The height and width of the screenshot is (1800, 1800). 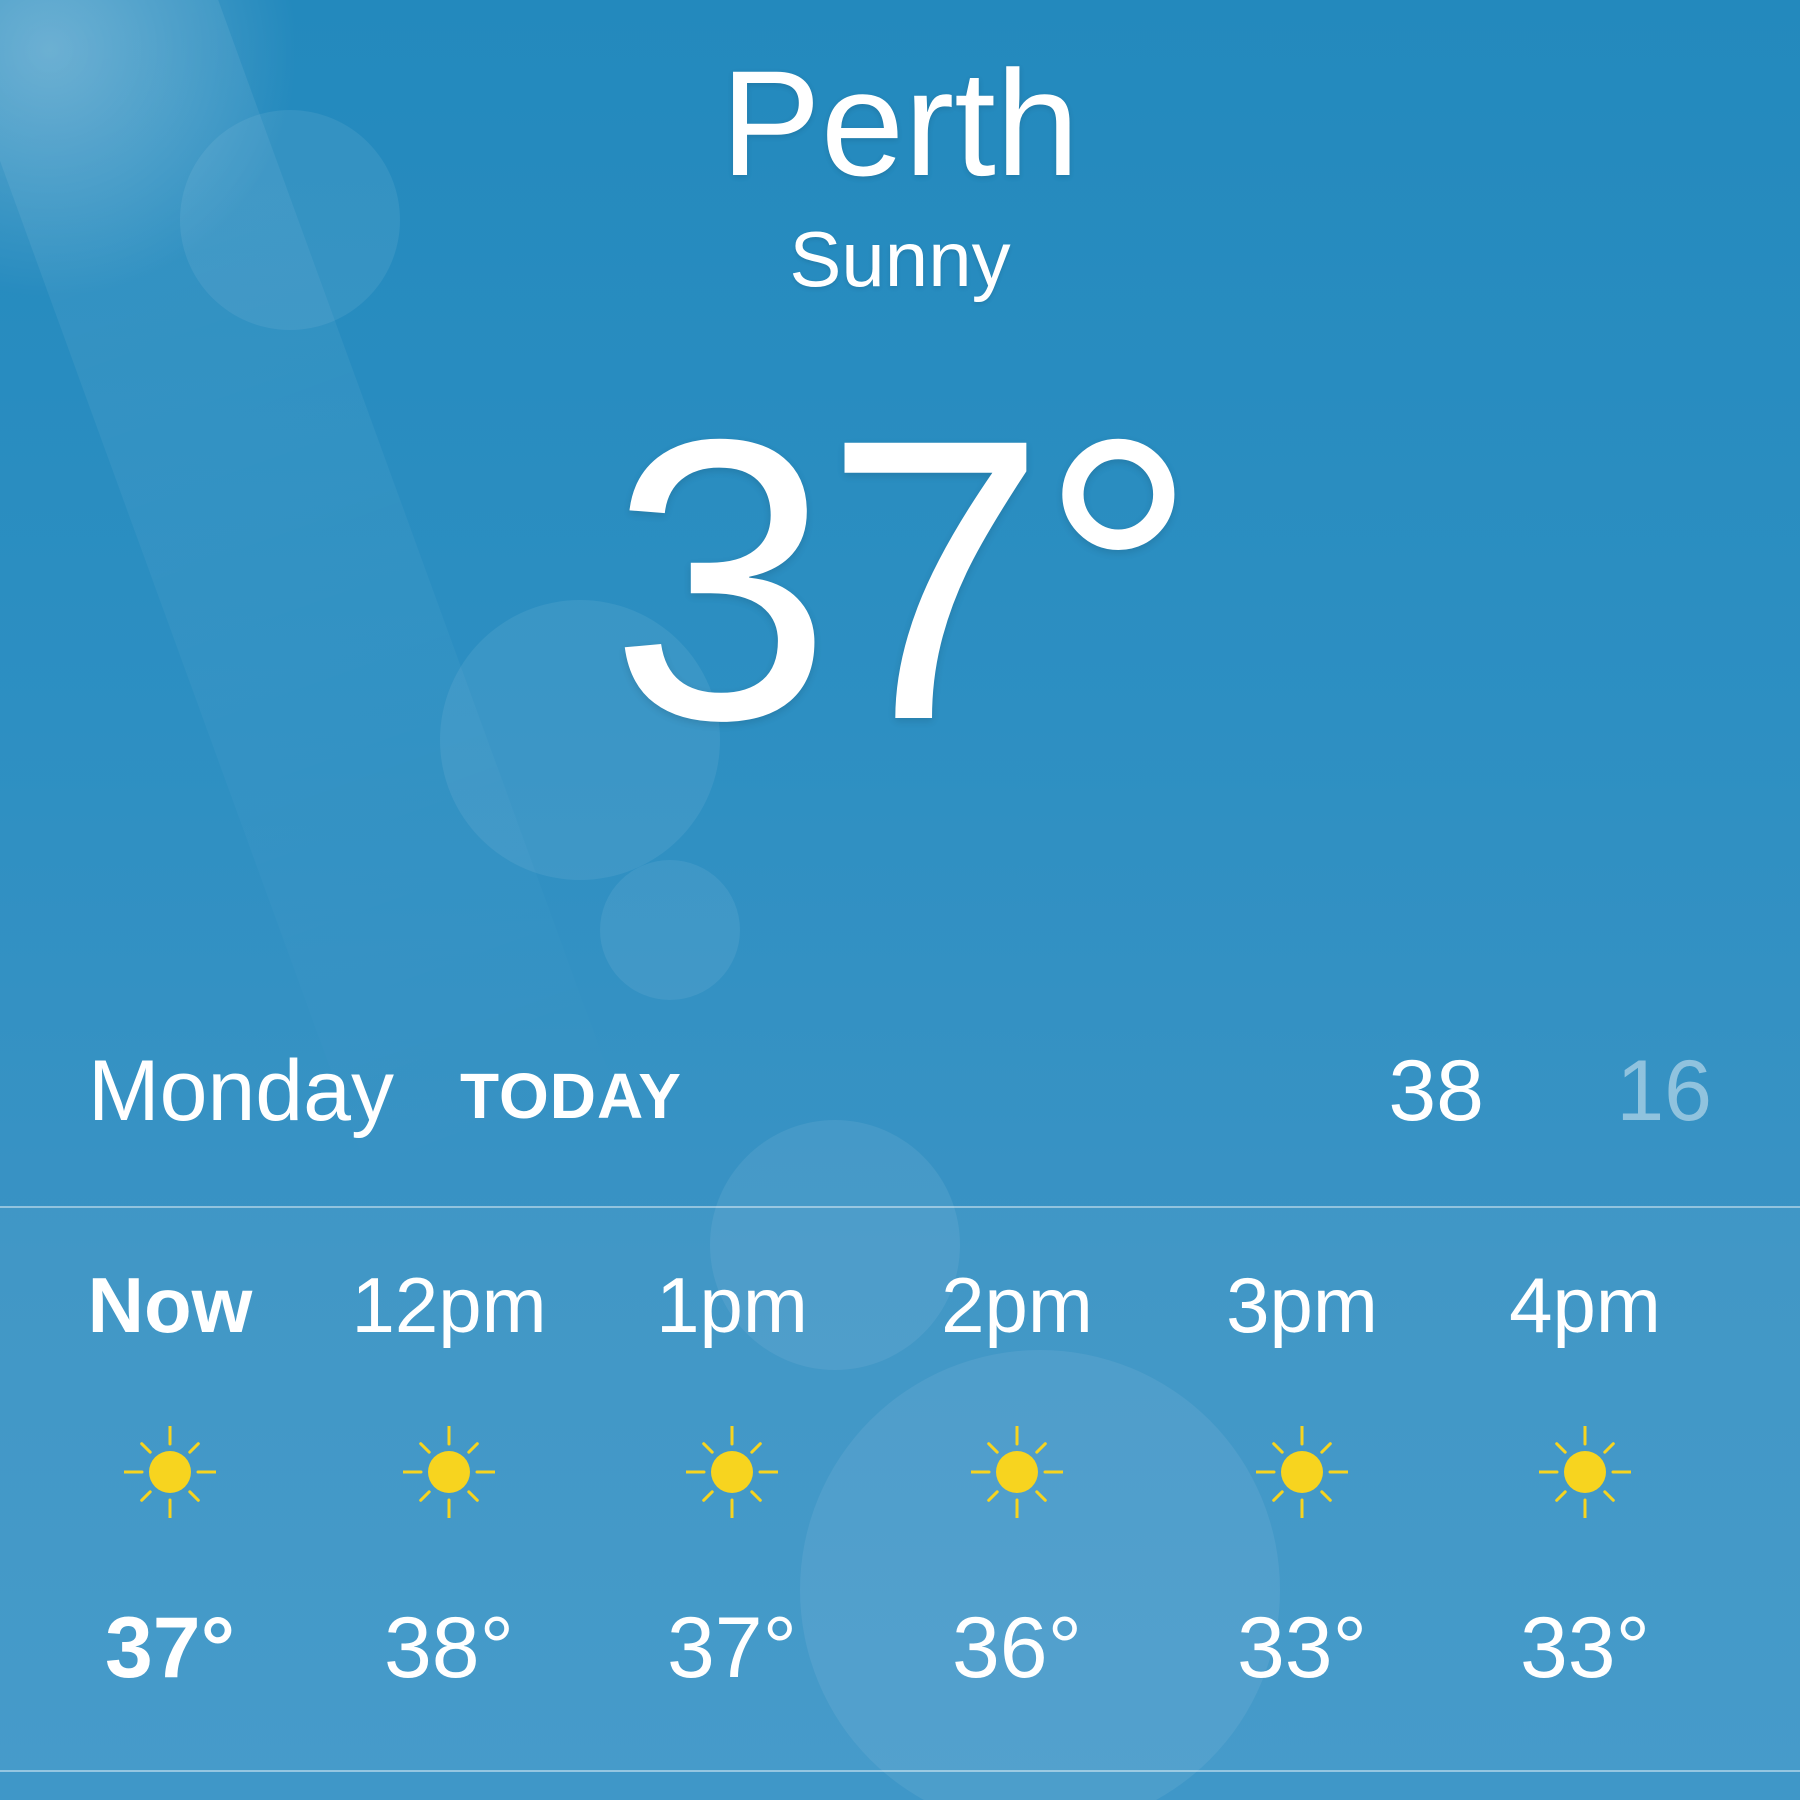 I want to click on hourly-item: 3pm 33°, so click(x=1302, y=1489).